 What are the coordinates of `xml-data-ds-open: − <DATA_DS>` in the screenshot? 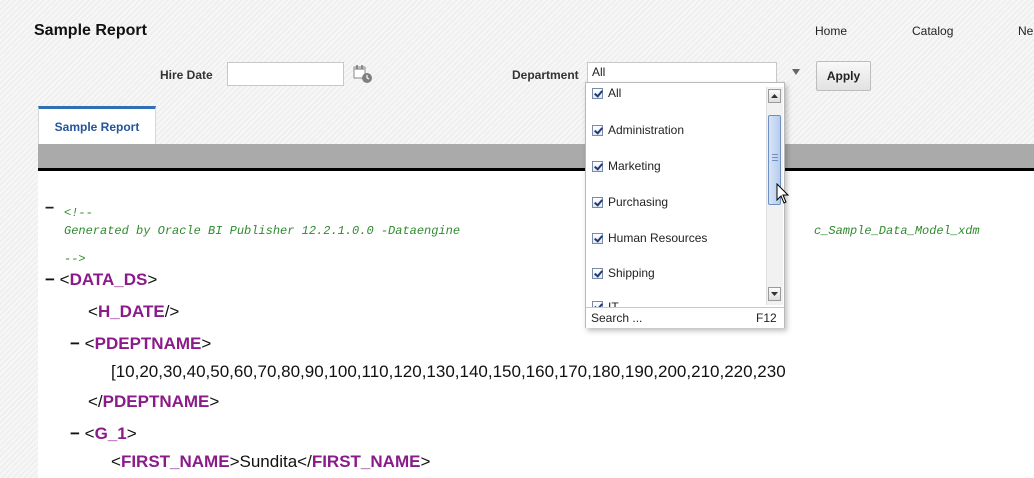 It's located at (101, 279).